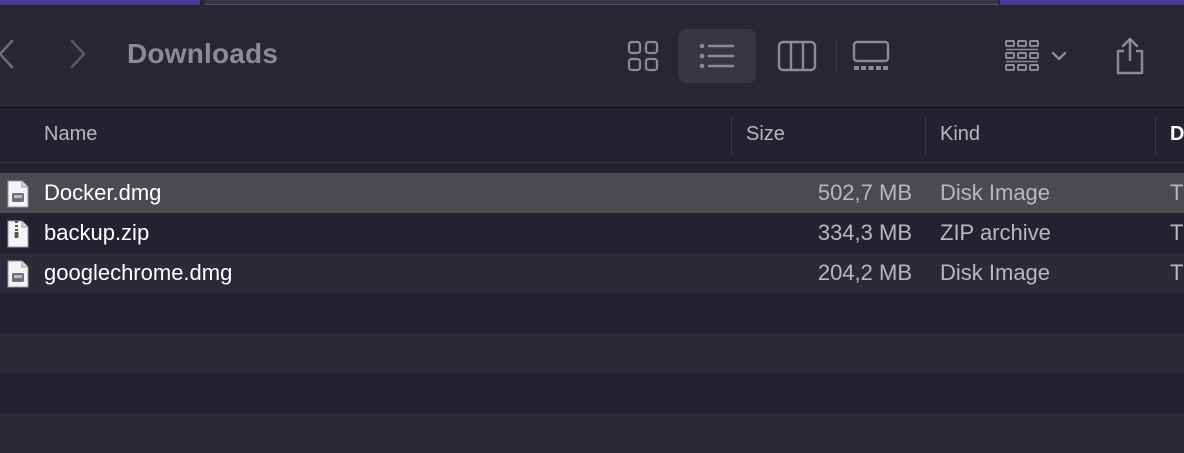 This screenshot has height=453, width=1184. What do you see at coordinates (7, 54) in the screenshot?
I see `chevron-left-icon` at bounding box center [7, 54].